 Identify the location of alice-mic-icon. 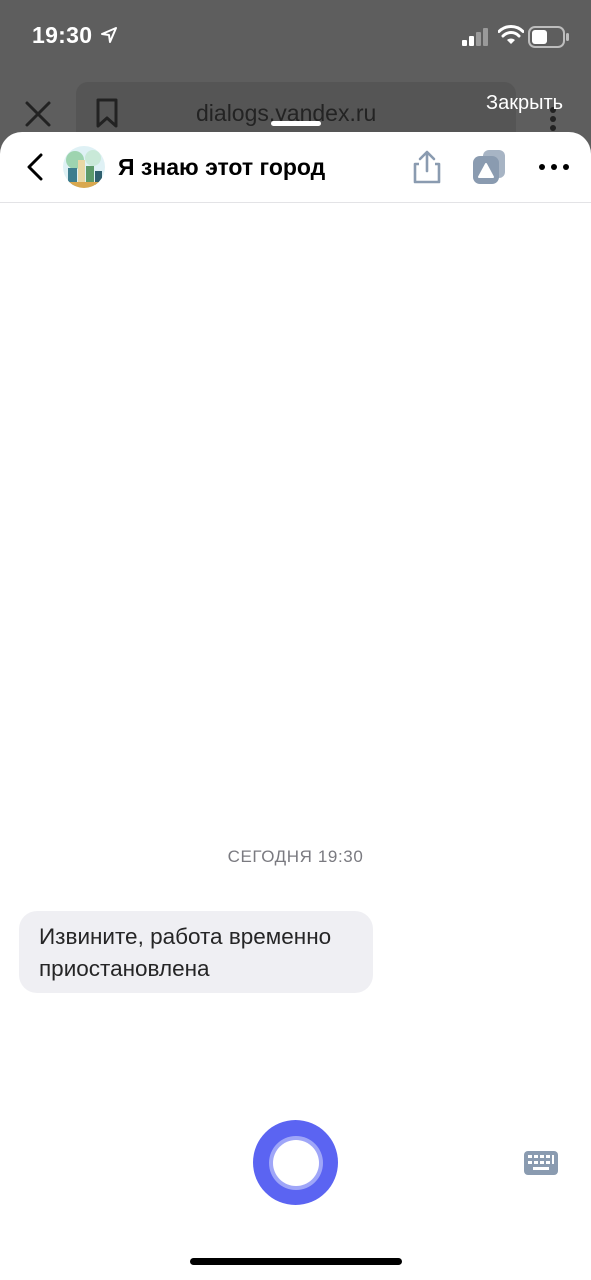
(295, 1162).